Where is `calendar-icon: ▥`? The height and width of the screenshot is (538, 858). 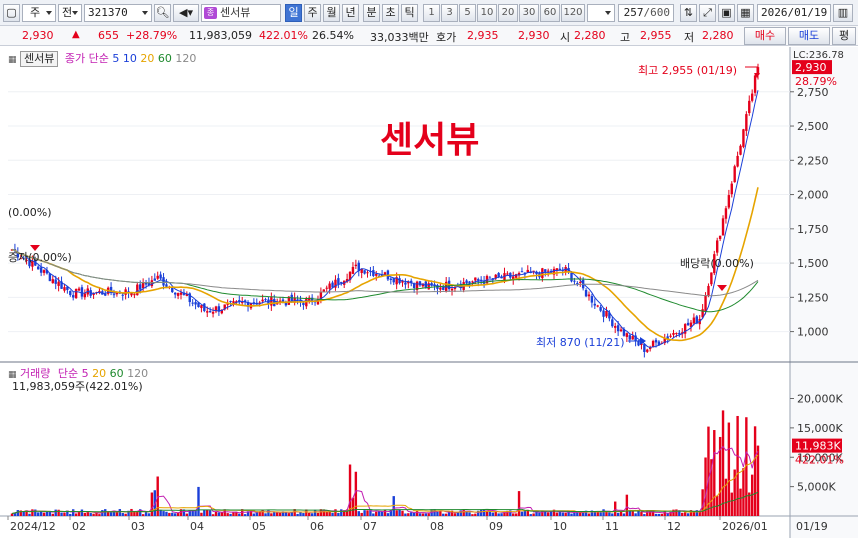 calendar-icon: ▥ is located at coordinates (843, 13).